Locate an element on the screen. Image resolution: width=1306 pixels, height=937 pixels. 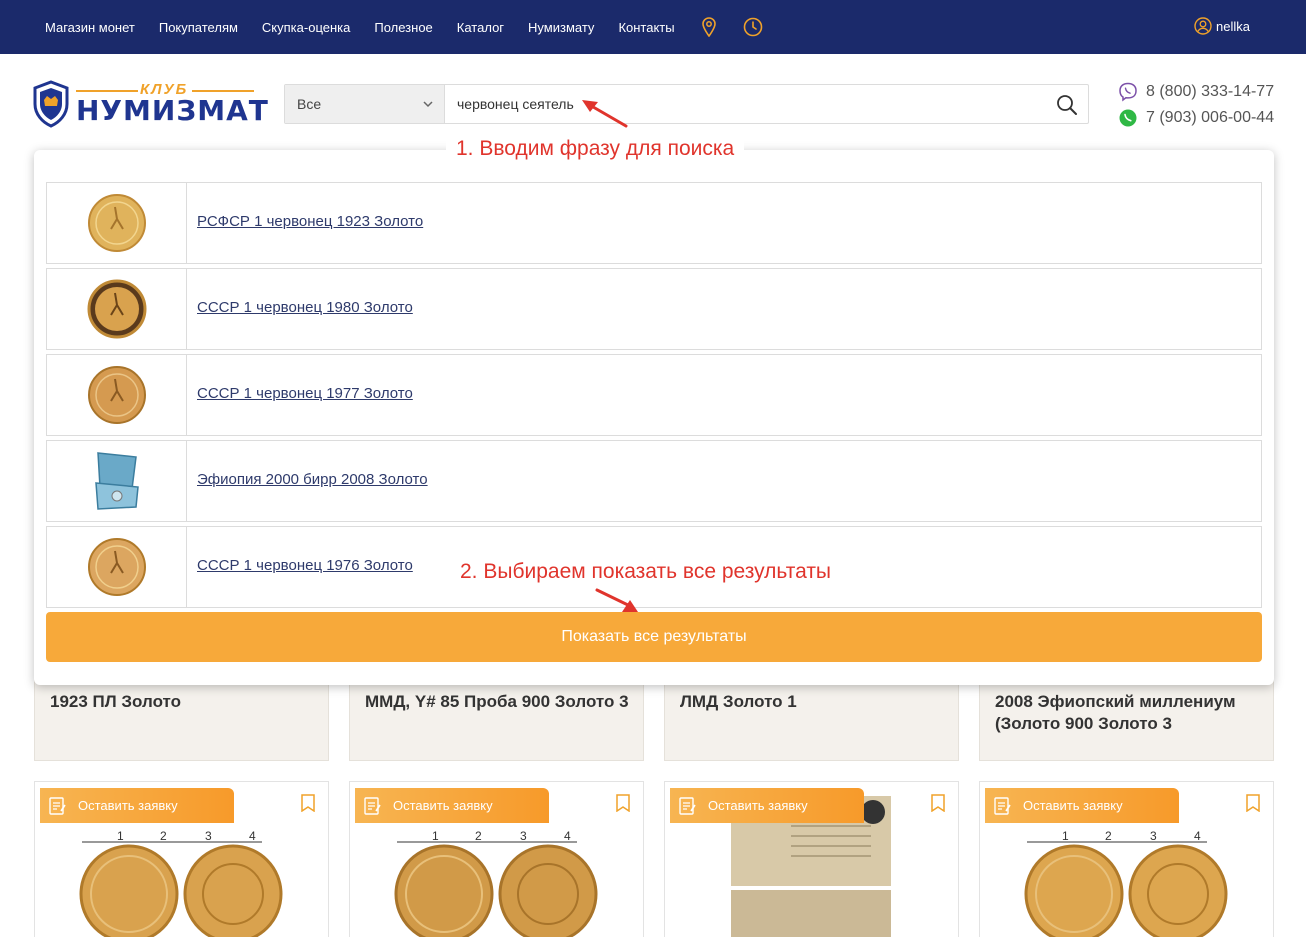
search-input: червонец сеятель is located at coordinates (515, 104).